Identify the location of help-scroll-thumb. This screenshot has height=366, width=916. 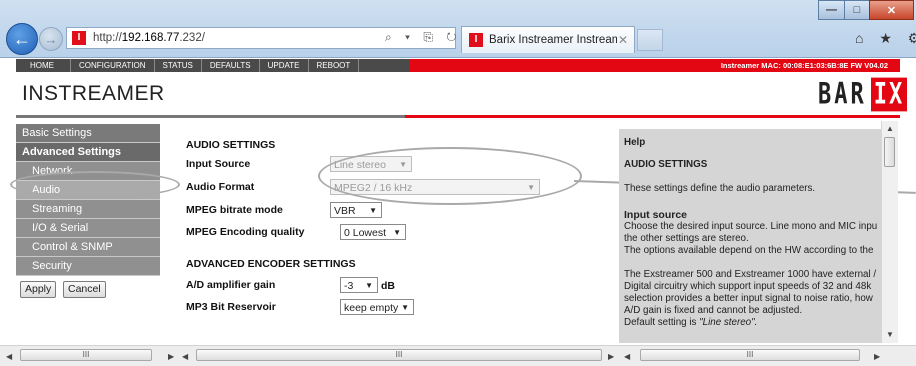
(889, 152).